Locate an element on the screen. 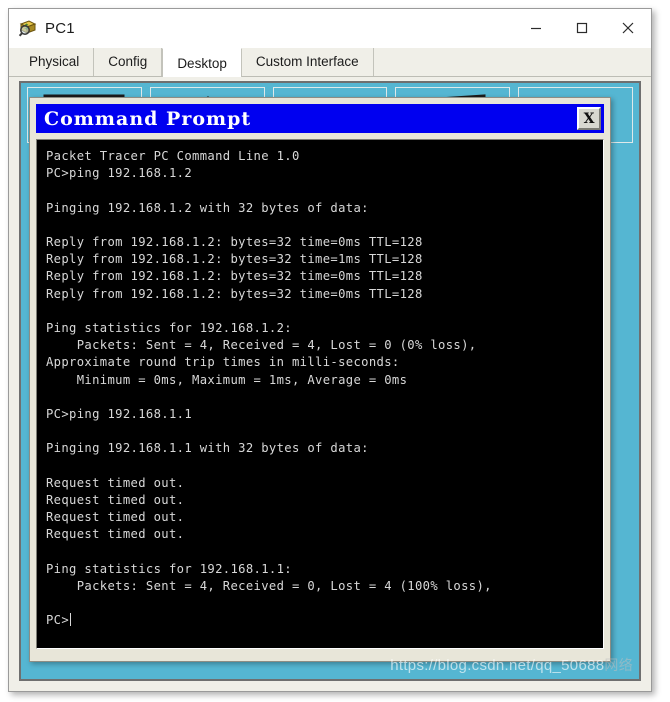  command-prompt-titlebar: Command Prompt X is located at coordinates (320, 118).